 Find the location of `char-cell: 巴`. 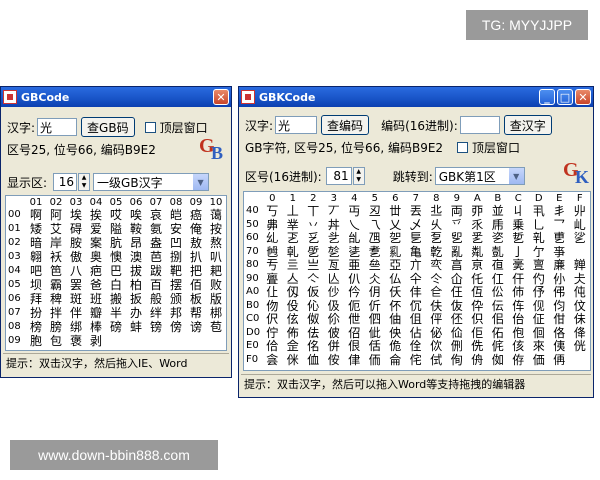

char-cell: 巴 is located at coordinates (116, 271).